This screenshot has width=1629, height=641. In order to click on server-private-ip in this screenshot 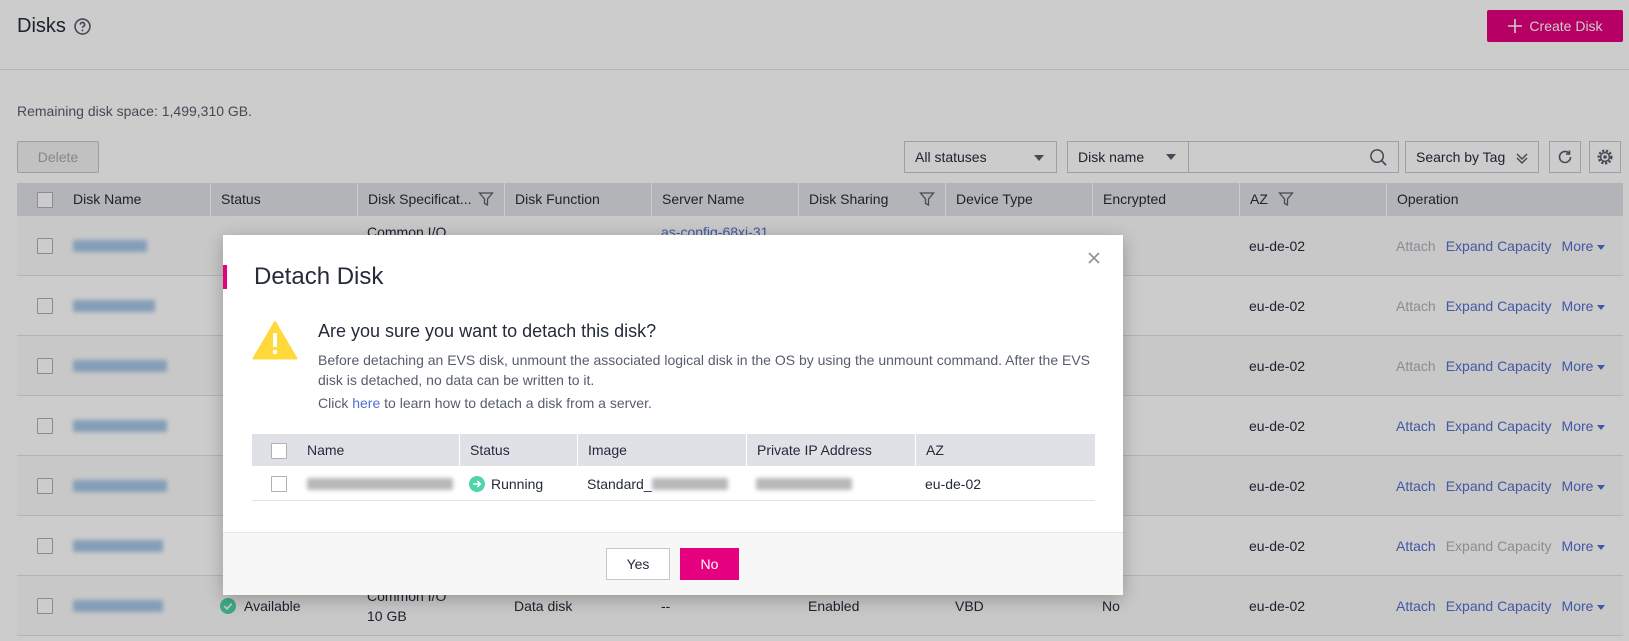, I will do `click(799, 483)`.